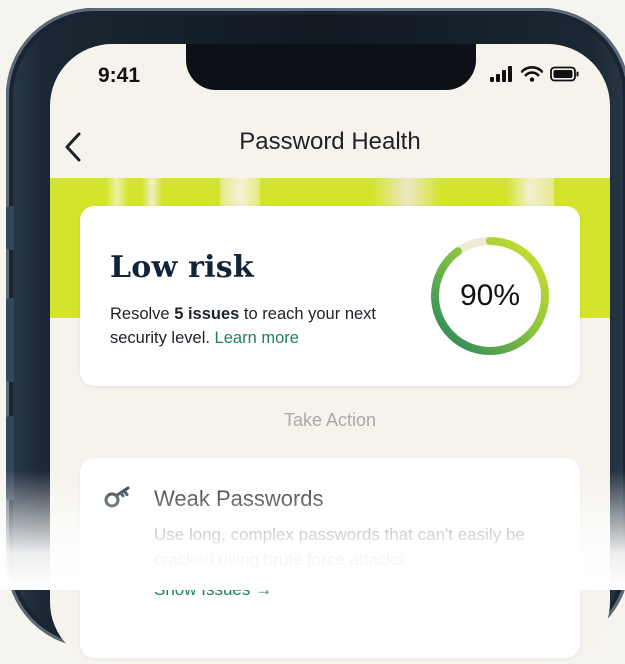  I want to click on score-percentage: 90%, so click(490, 295).